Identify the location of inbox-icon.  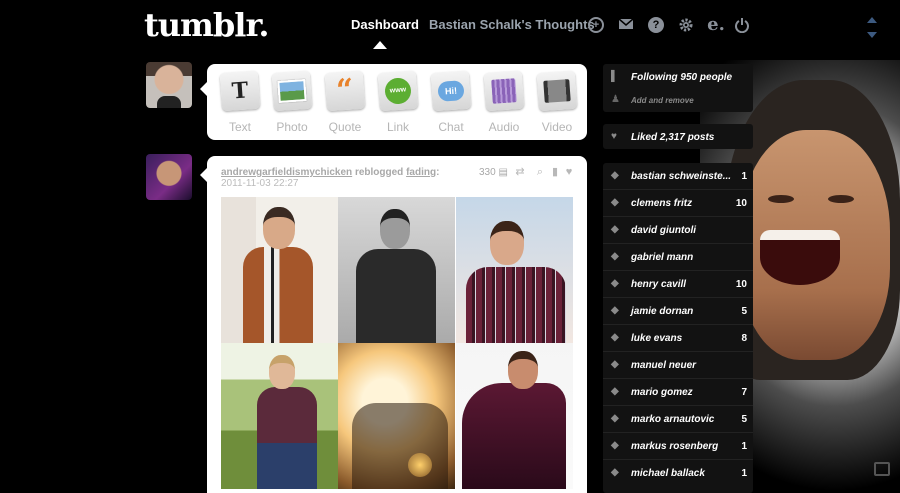
(626, 25).